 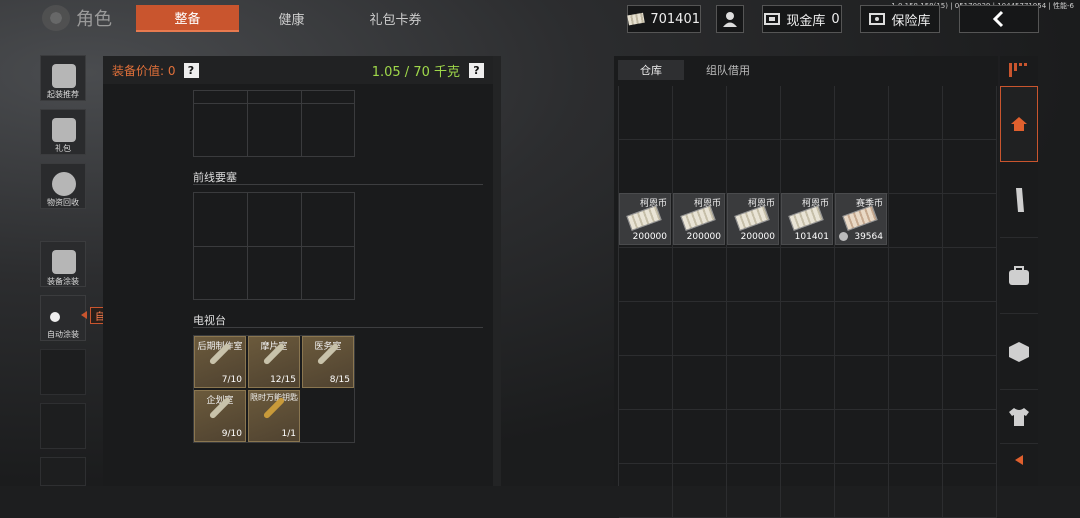 What do you see at coordinates (843, 236) in the screenshot?
I see `season-coin-icon` at bounding box center [843, 236].